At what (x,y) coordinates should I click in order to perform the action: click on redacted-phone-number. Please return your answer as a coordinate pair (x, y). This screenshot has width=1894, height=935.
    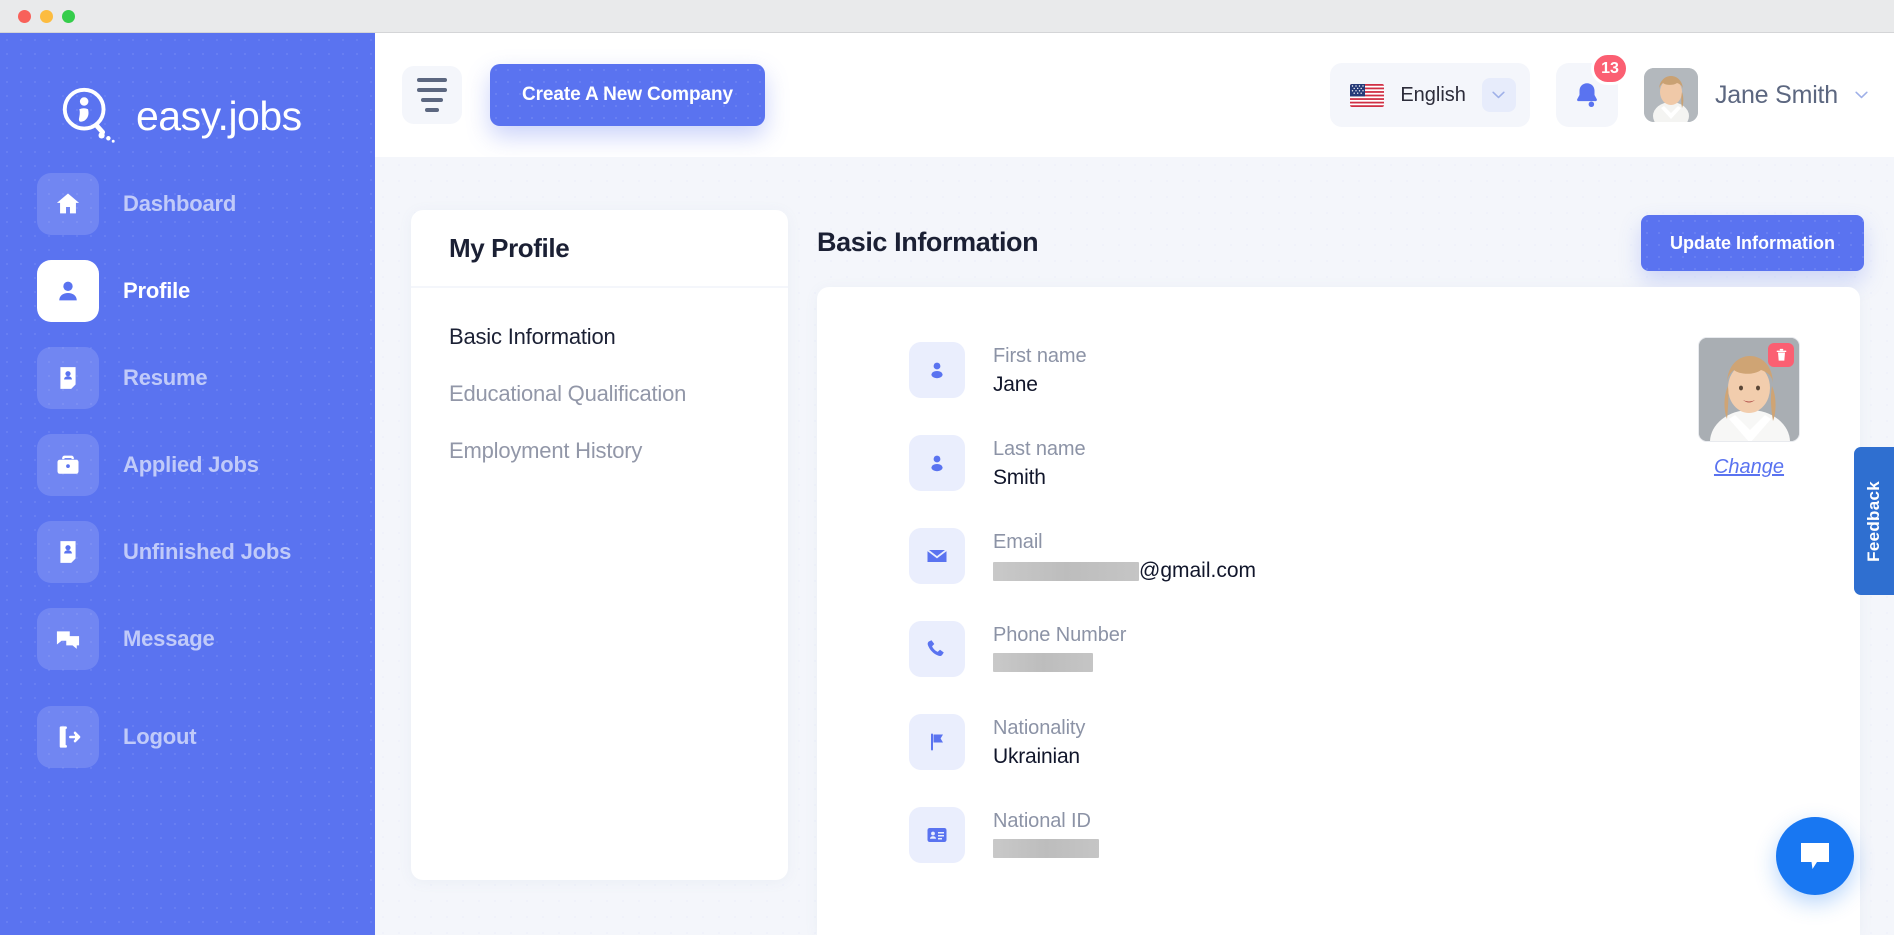
    Looking at the image, I should click on (1043, 662).